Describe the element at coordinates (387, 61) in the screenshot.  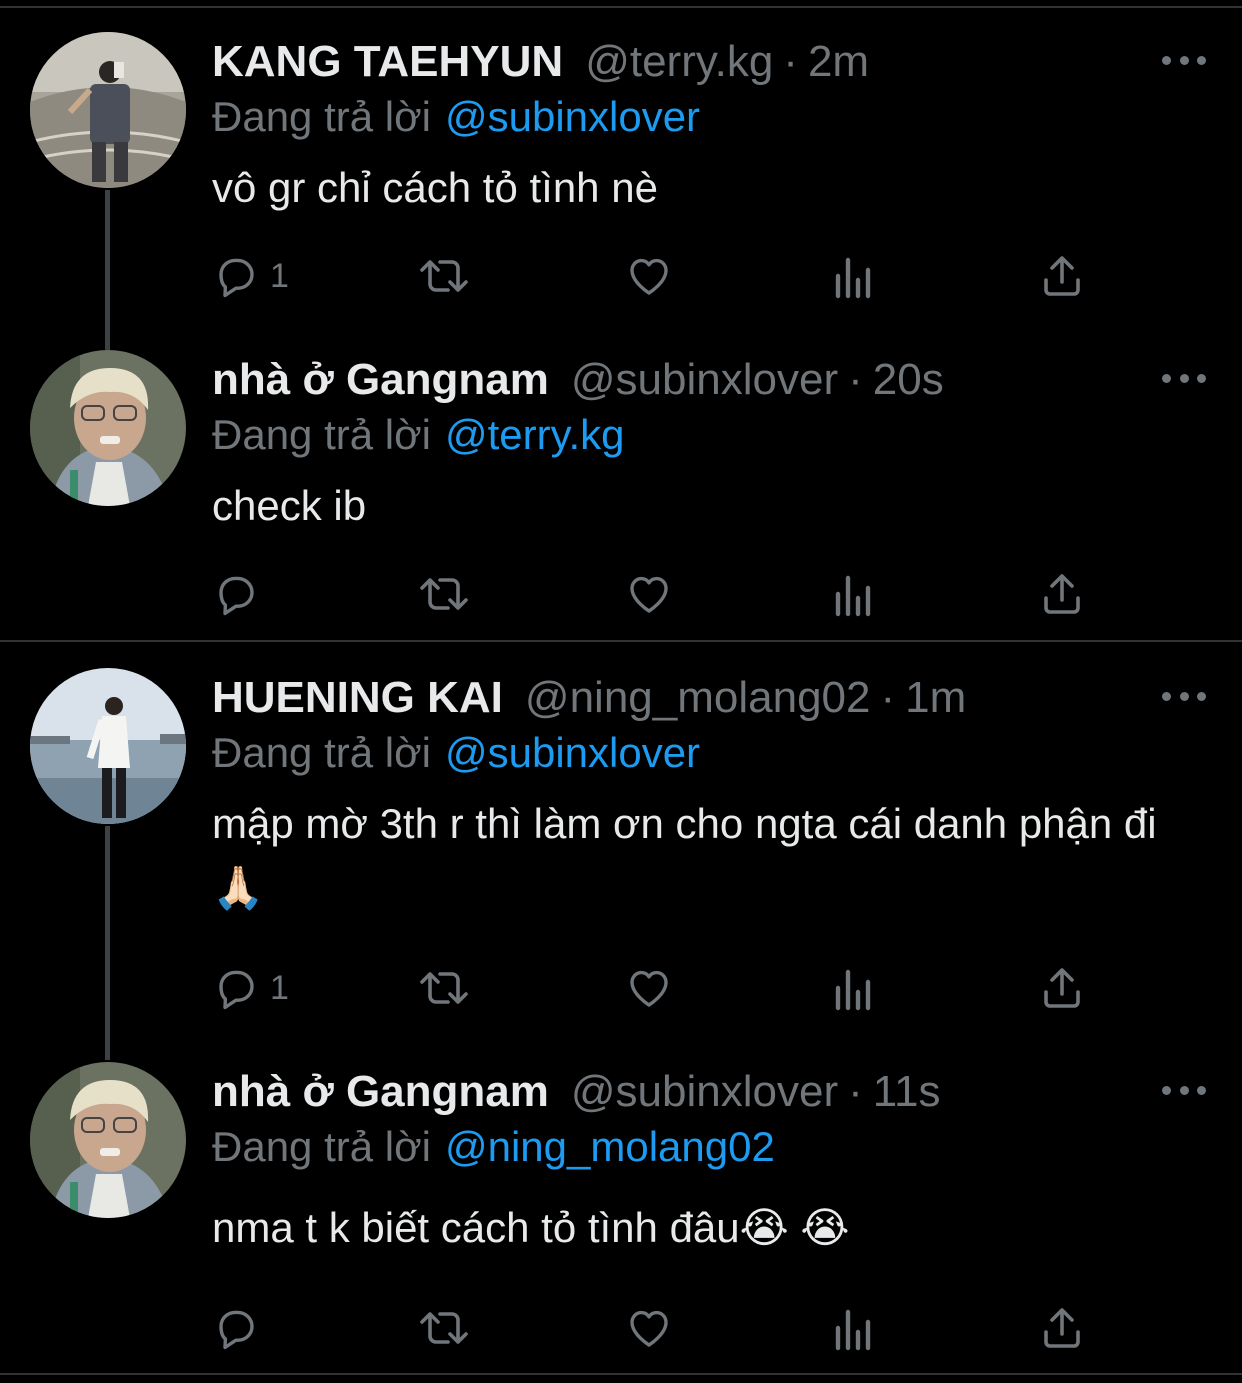
I see `display-name: KANG TAEHYUN` at that location.